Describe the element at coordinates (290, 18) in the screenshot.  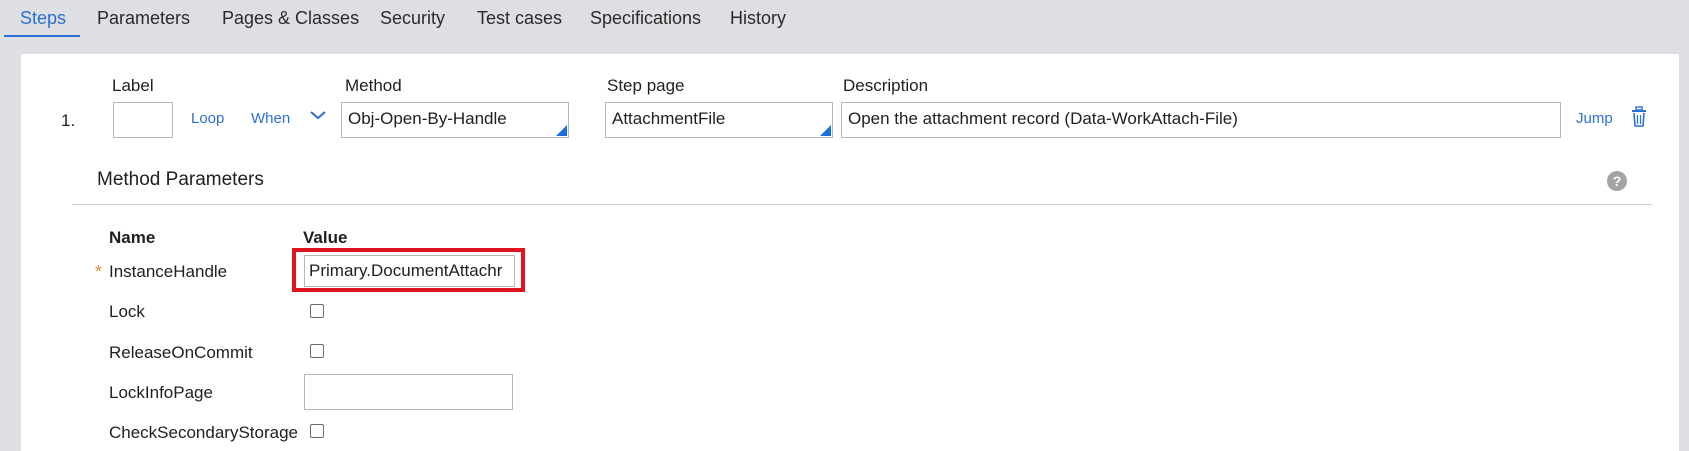
I see `tab-pages-classes: Pages & Classes` at that location.